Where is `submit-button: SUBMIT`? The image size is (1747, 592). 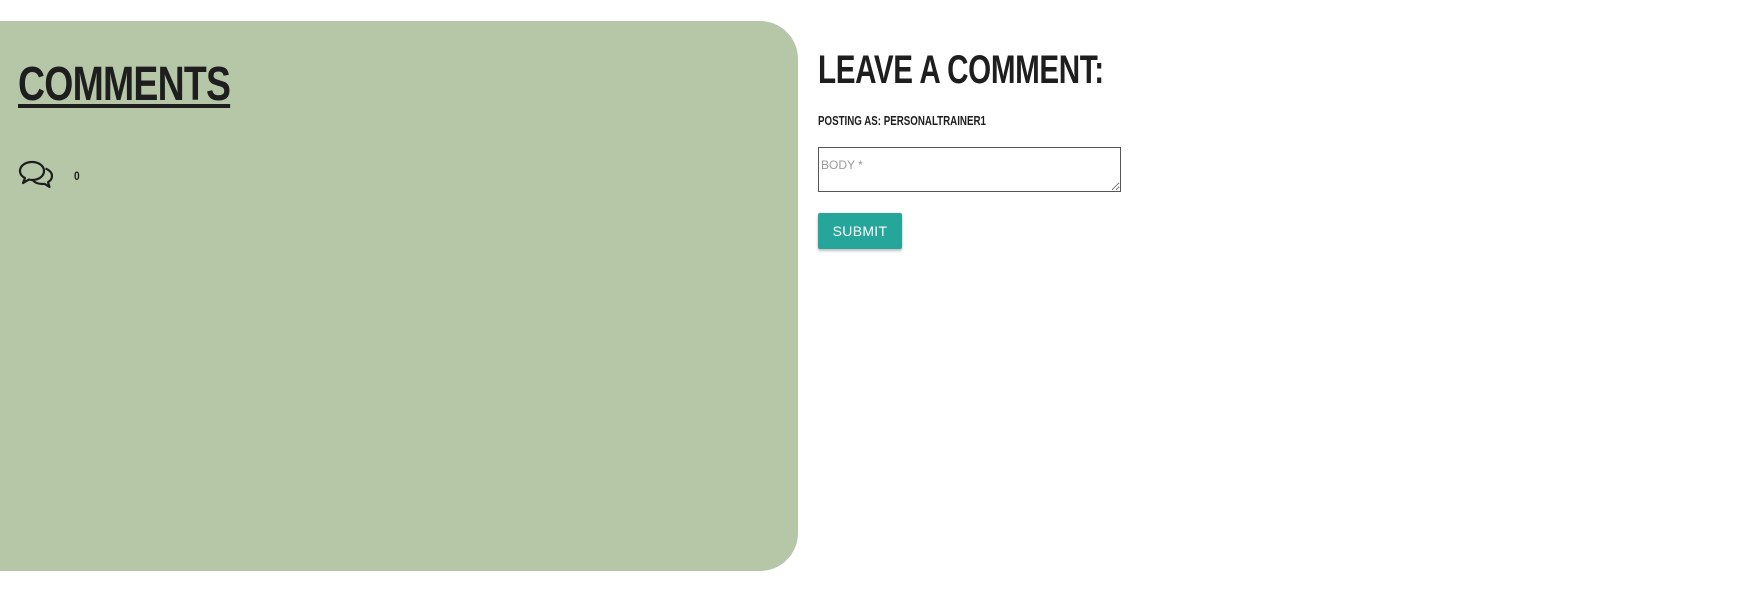
submit-button: SUBMIT is located at coordinates (860, 231).